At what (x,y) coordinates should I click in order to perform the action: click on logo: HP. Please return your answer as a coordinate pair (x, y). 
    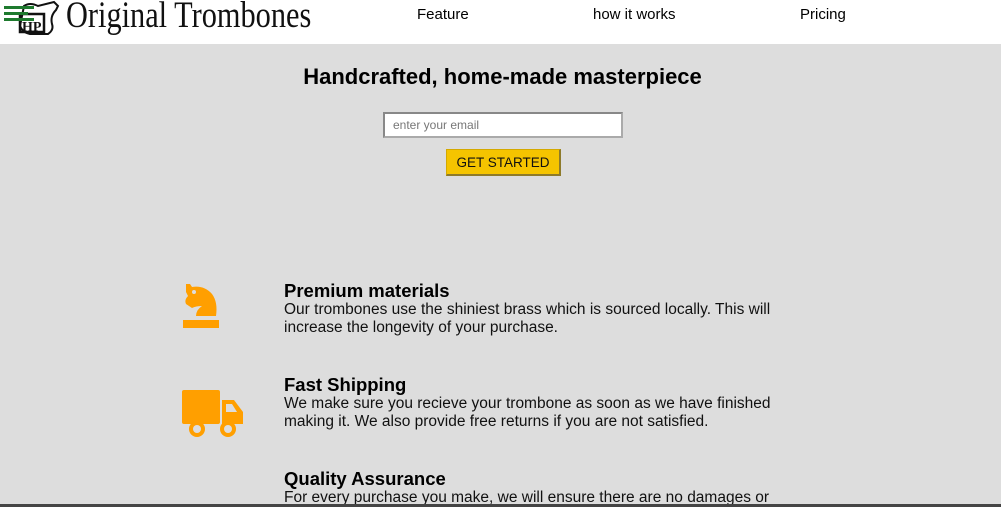
    Looking at the image, I should click on (35, 22).